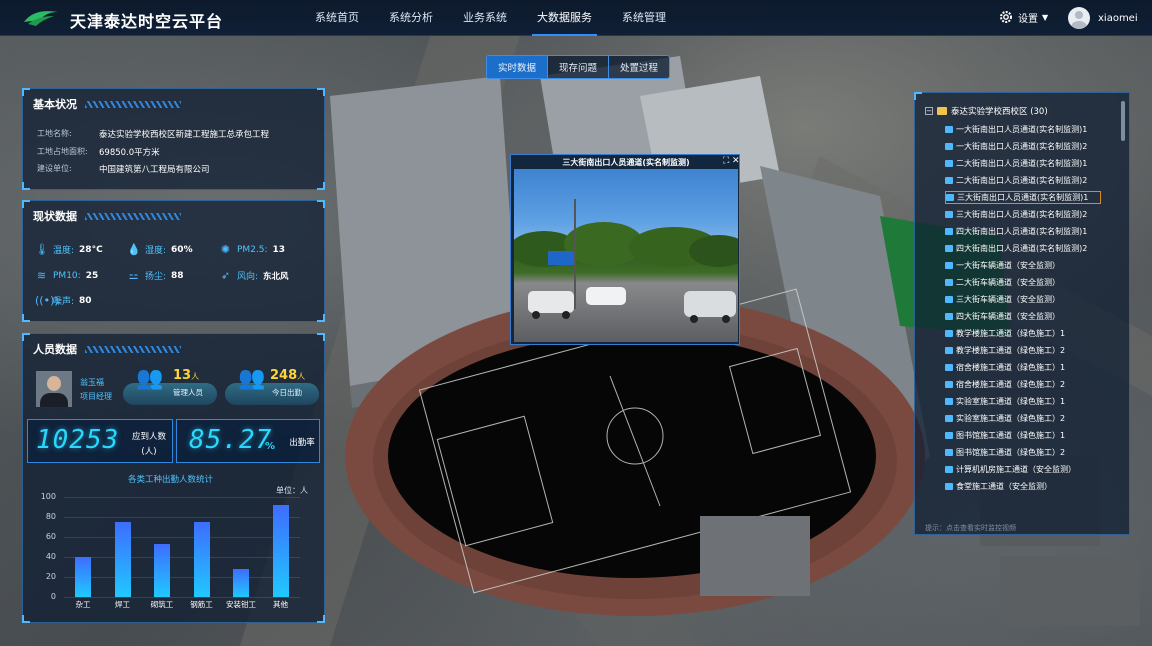 The height and width of the screenshot is (646, 1152). What do you see at coordinates (248, 277) in the screenshot?
I see `stat-label: 风向:` at bounding box center [248, 277].